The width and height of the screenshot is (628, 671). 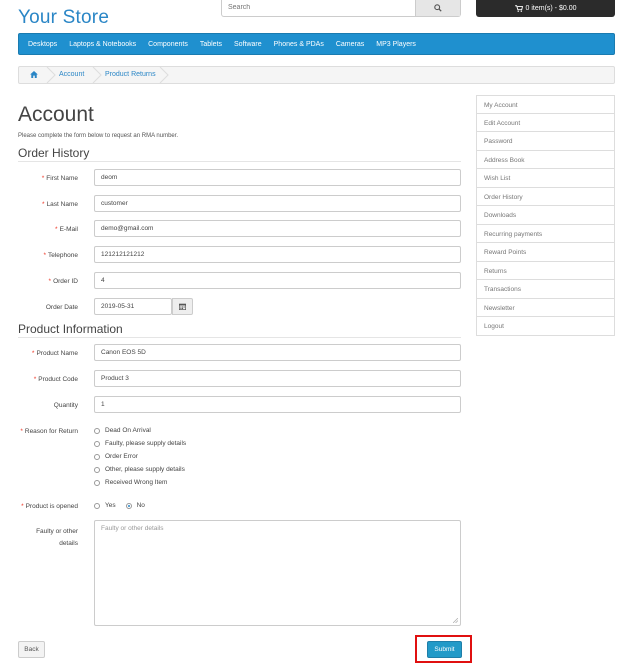 I want to click on store-logo: Your Store, so click(x=63, y=18).